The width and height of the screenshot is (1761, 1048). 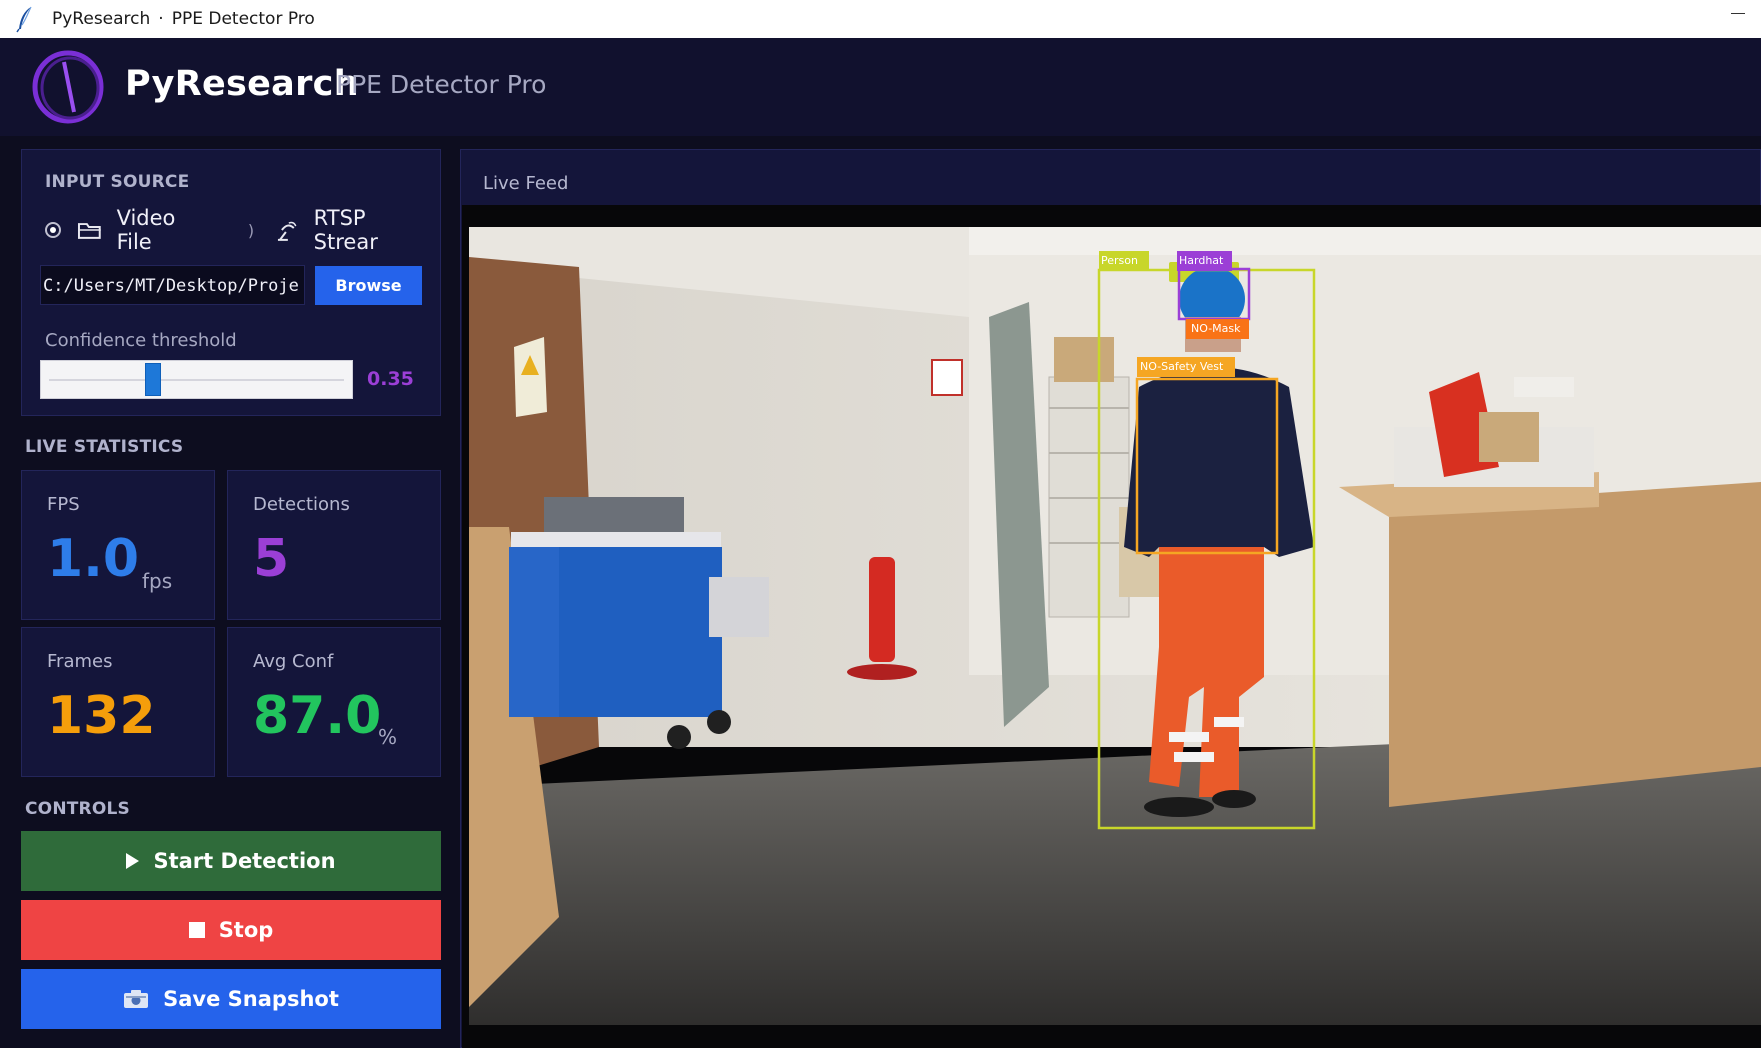 What do you see at coordinates (117, 182) in the screenshot?
I see `input-source-heading: INPUT SOURCE` at bounding box center [117, 182].